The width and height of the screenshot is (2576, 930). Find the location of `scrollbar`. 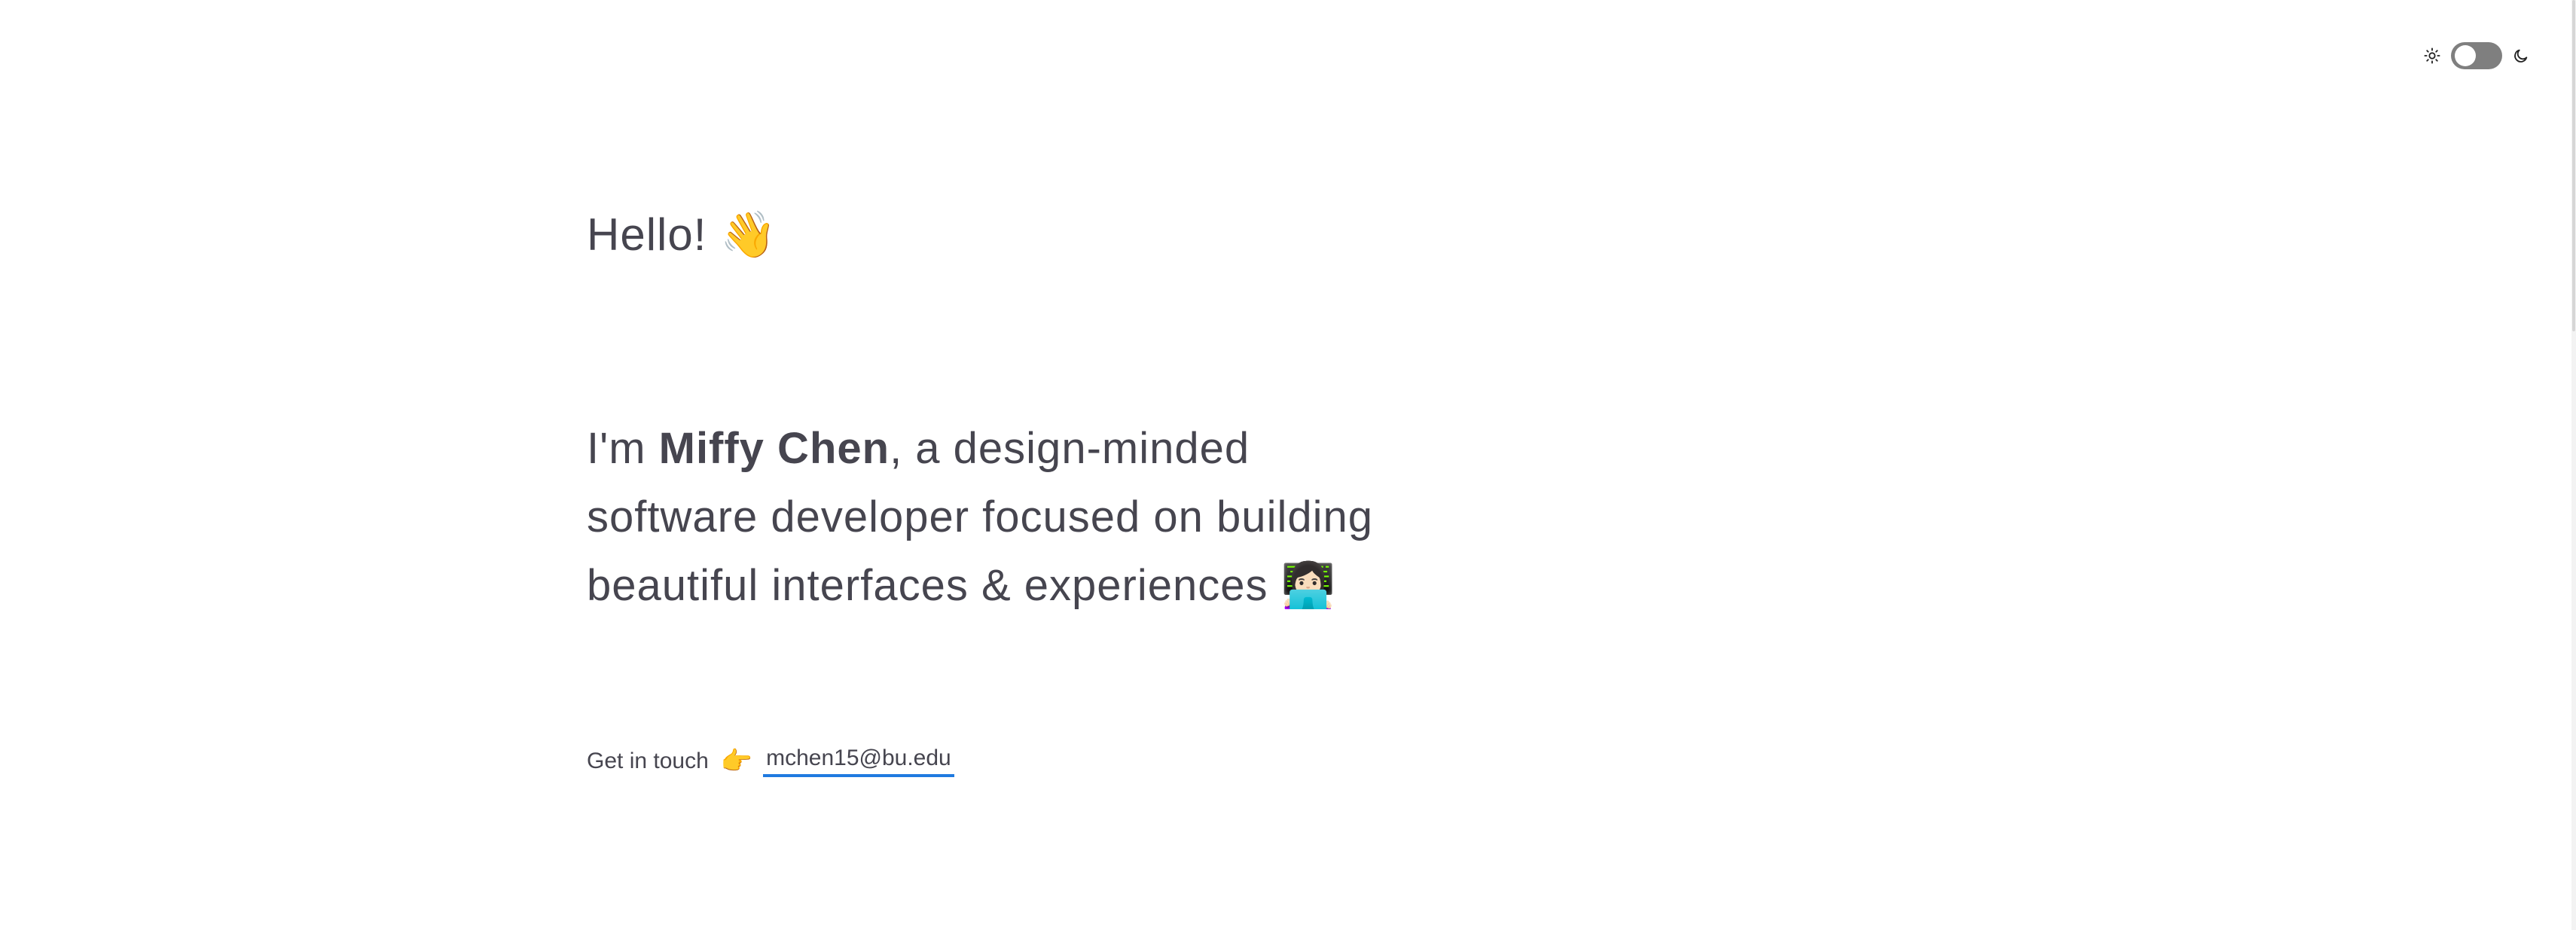

scrollbar is located at coordinates (2574, 465).